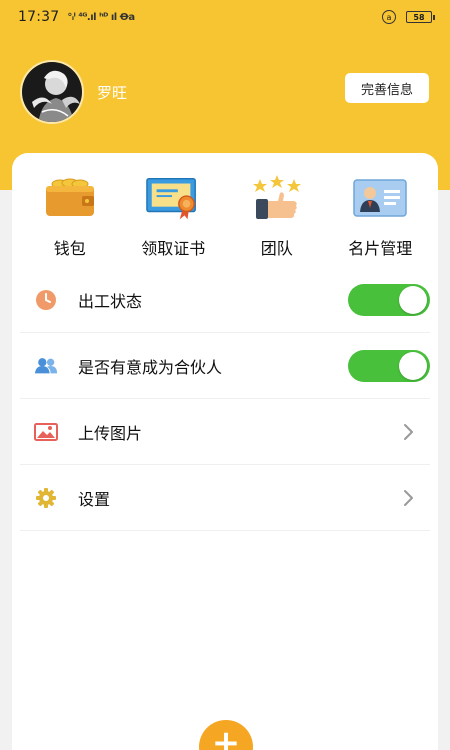 This screenshot has height=750, width=450. Describe the element at coordinates (225, 300) in the screenshot. I see `menu-item-work-status: 出工状态` at that location.